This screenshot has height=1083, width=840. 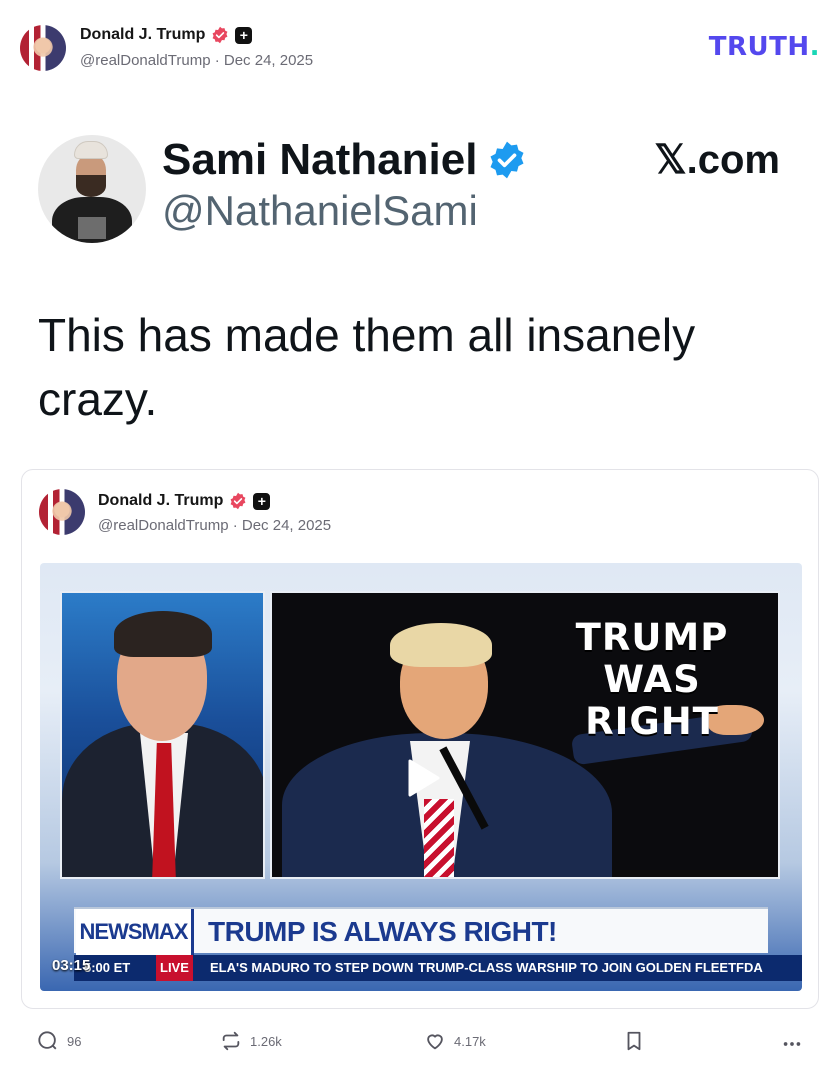 What do you see at coordinates (470, 1041) in the screenshot?
I see `like-count: 4.17k` at bounding box center [470, 1041].